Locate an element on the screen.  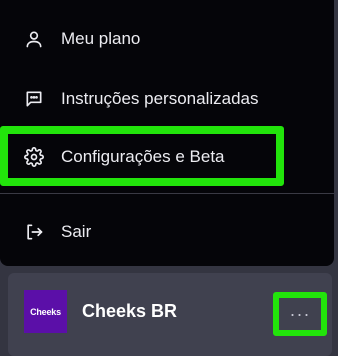
user-name: Cheeks BR is located at coordinates (130, 311).